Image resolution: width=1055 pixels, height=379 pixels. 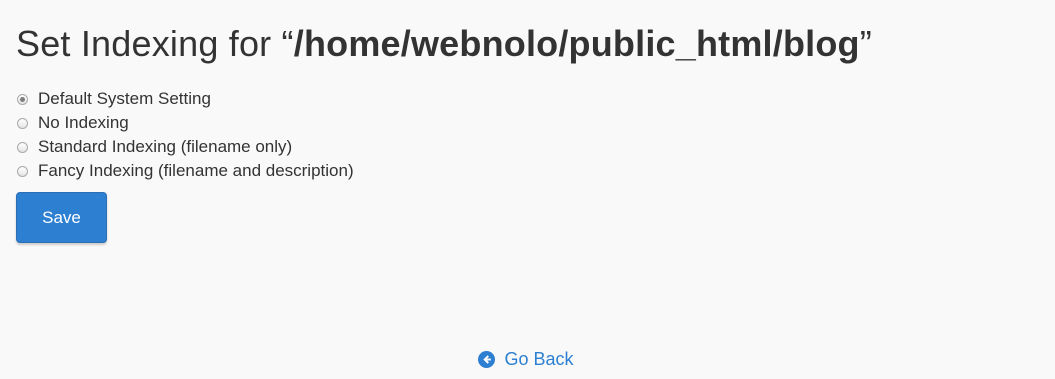 What do you see at coordinates (576, 43) in the screenshot?
I see `directory-path: /home/webnolo/public_html/blog` at bounding box center [576, 43].